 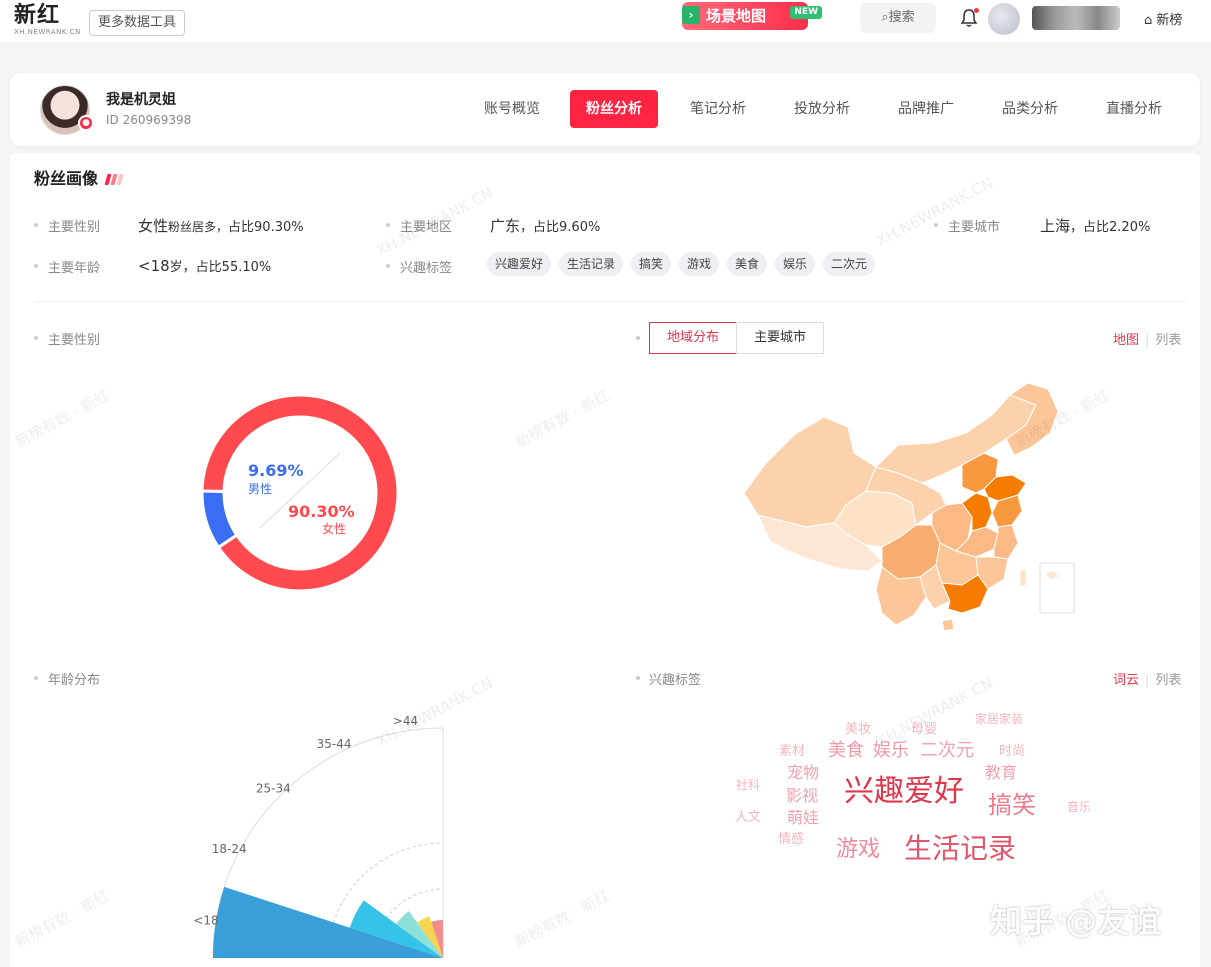 I want to click on word-cloud-item: 娱乐, so click(x=891, y=751).